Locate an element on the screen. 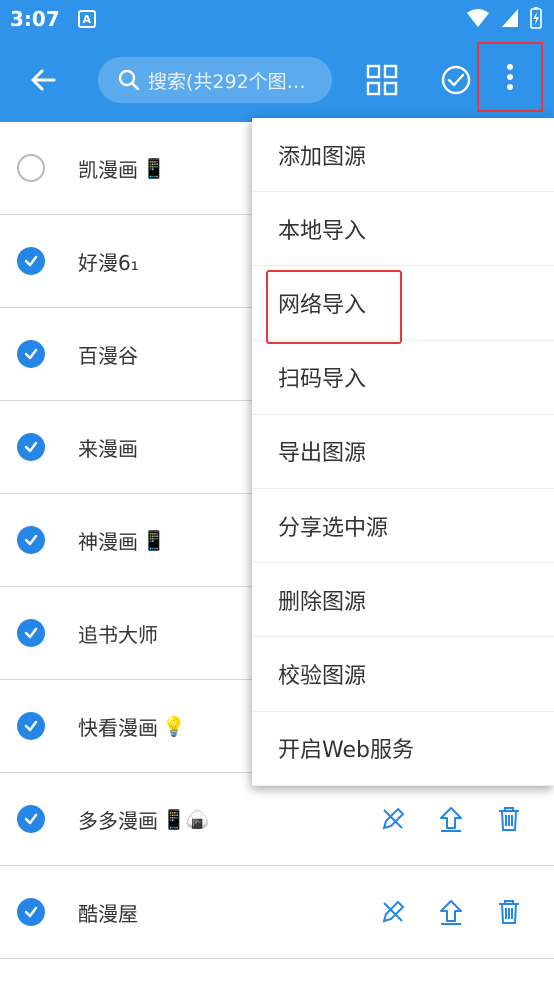 Image resolution: width=554 pixels, height=984 pixels. menu-item-label: 删除图源 is located at coordinates (322, 602).